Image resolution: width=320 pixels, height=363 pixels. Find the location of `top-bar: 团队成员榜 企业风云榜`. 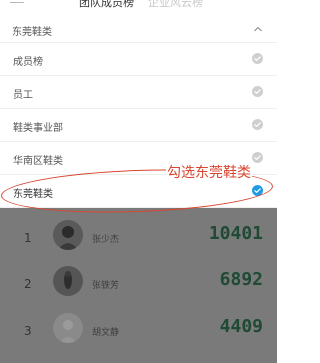

top-bar: 团队成员榜 企业风云榜 is located at coordinates (138, 7).